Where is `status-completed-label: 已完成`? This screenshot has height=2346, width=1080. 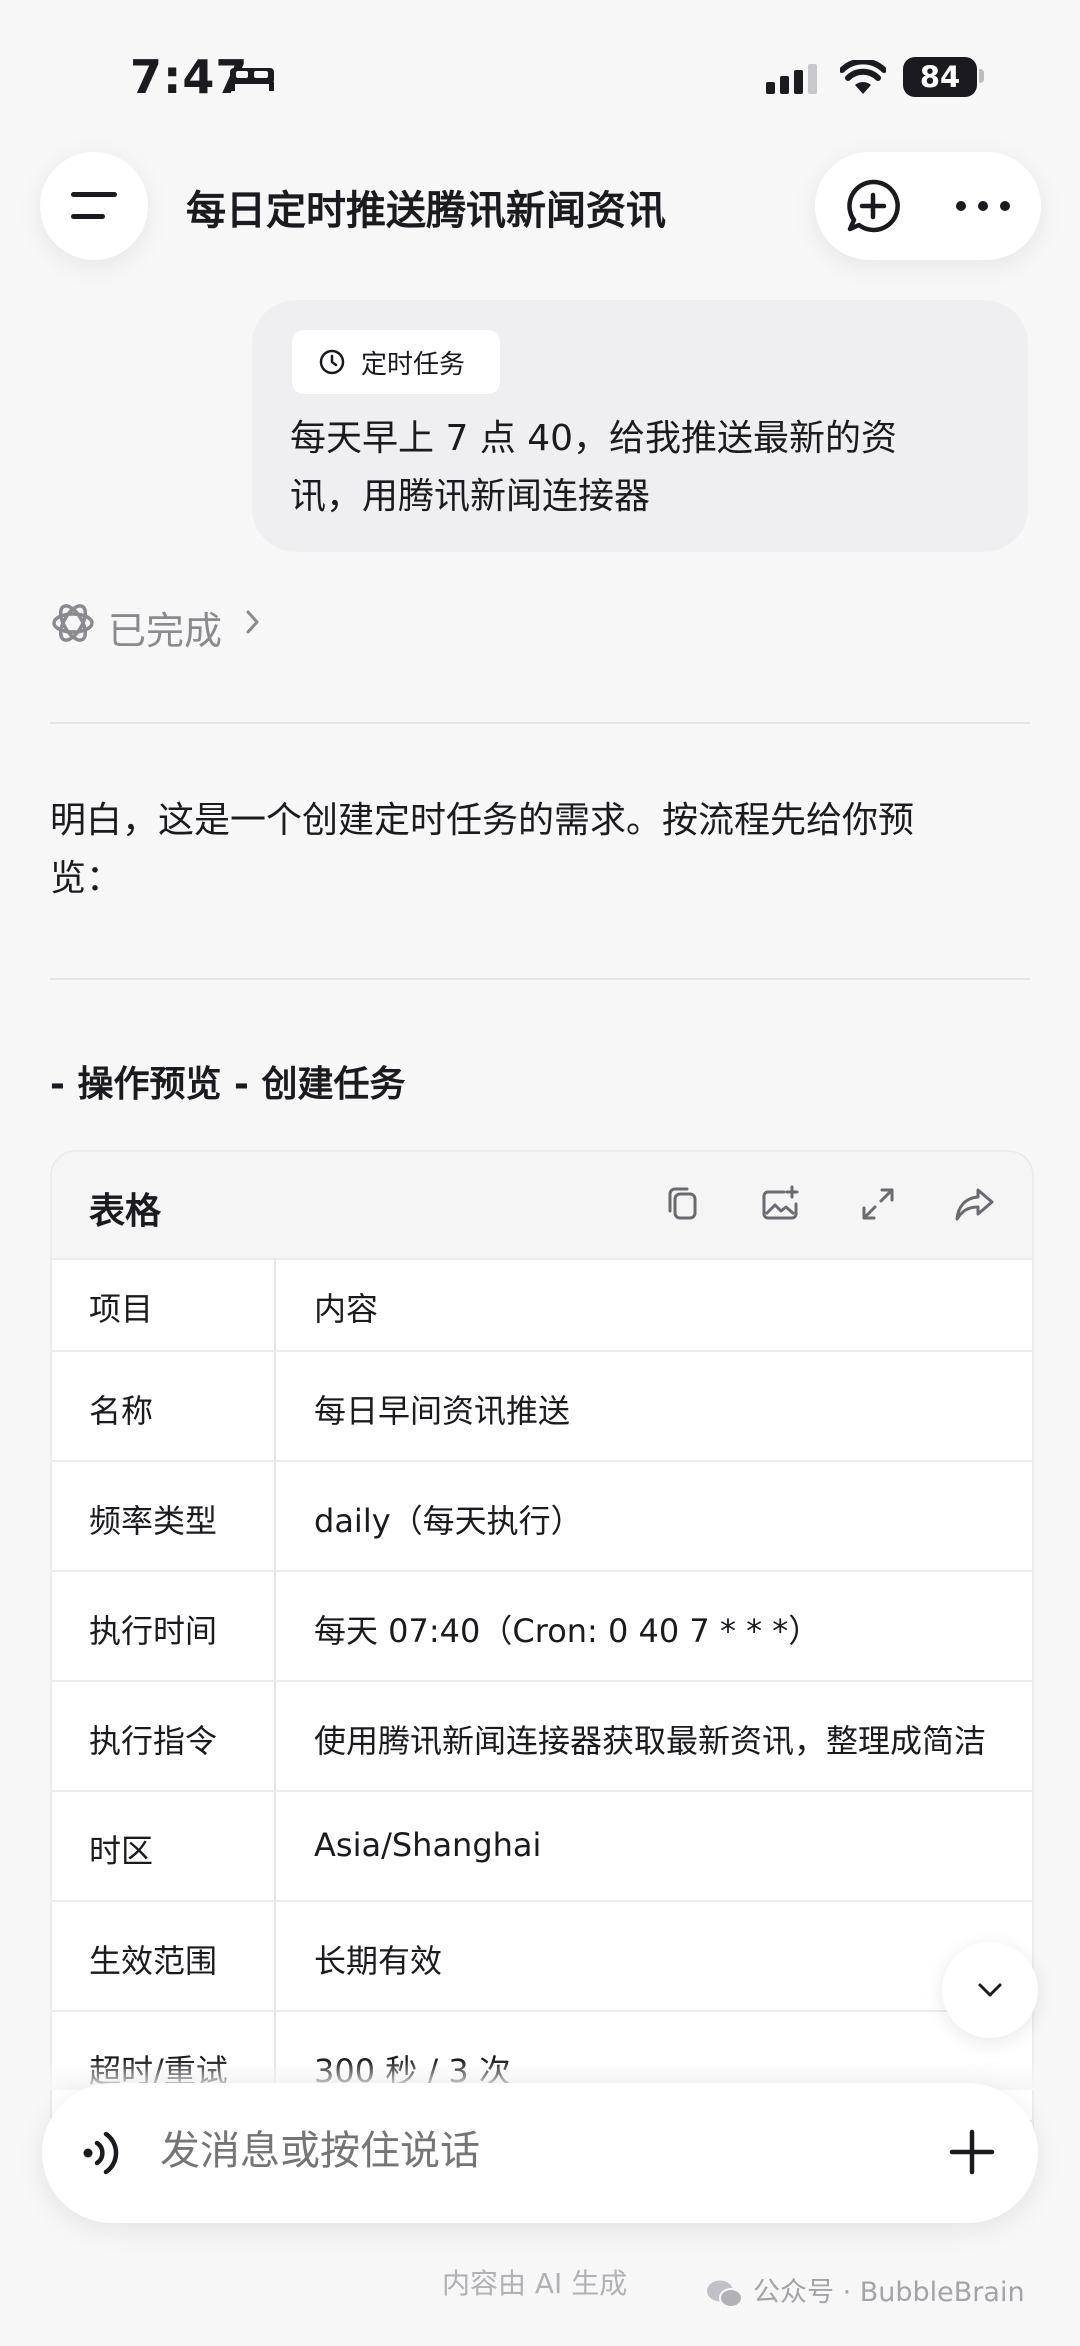
status-completed-label: 已完成 is located at coordinates (165, 627).